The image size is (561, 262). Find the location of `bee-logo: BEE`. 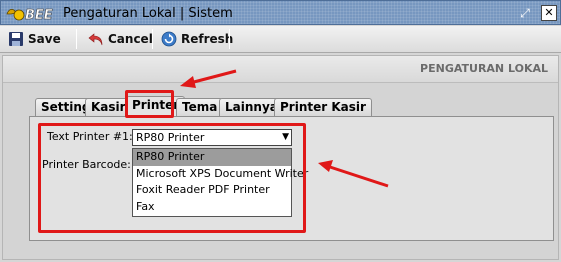

bee-logo: BEE is located at coordinates (29, 15).